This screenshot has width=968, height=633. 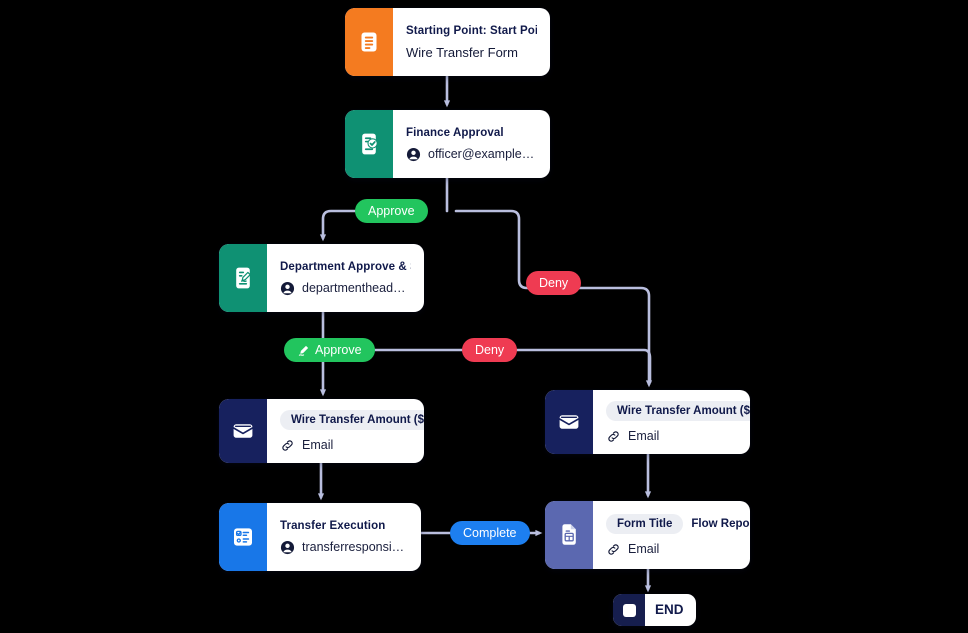 What do you see at coordinates (482, 154) in the screenshot?
I see `node-assignee-text: officer@example.com` at bounding box center [482, 154].